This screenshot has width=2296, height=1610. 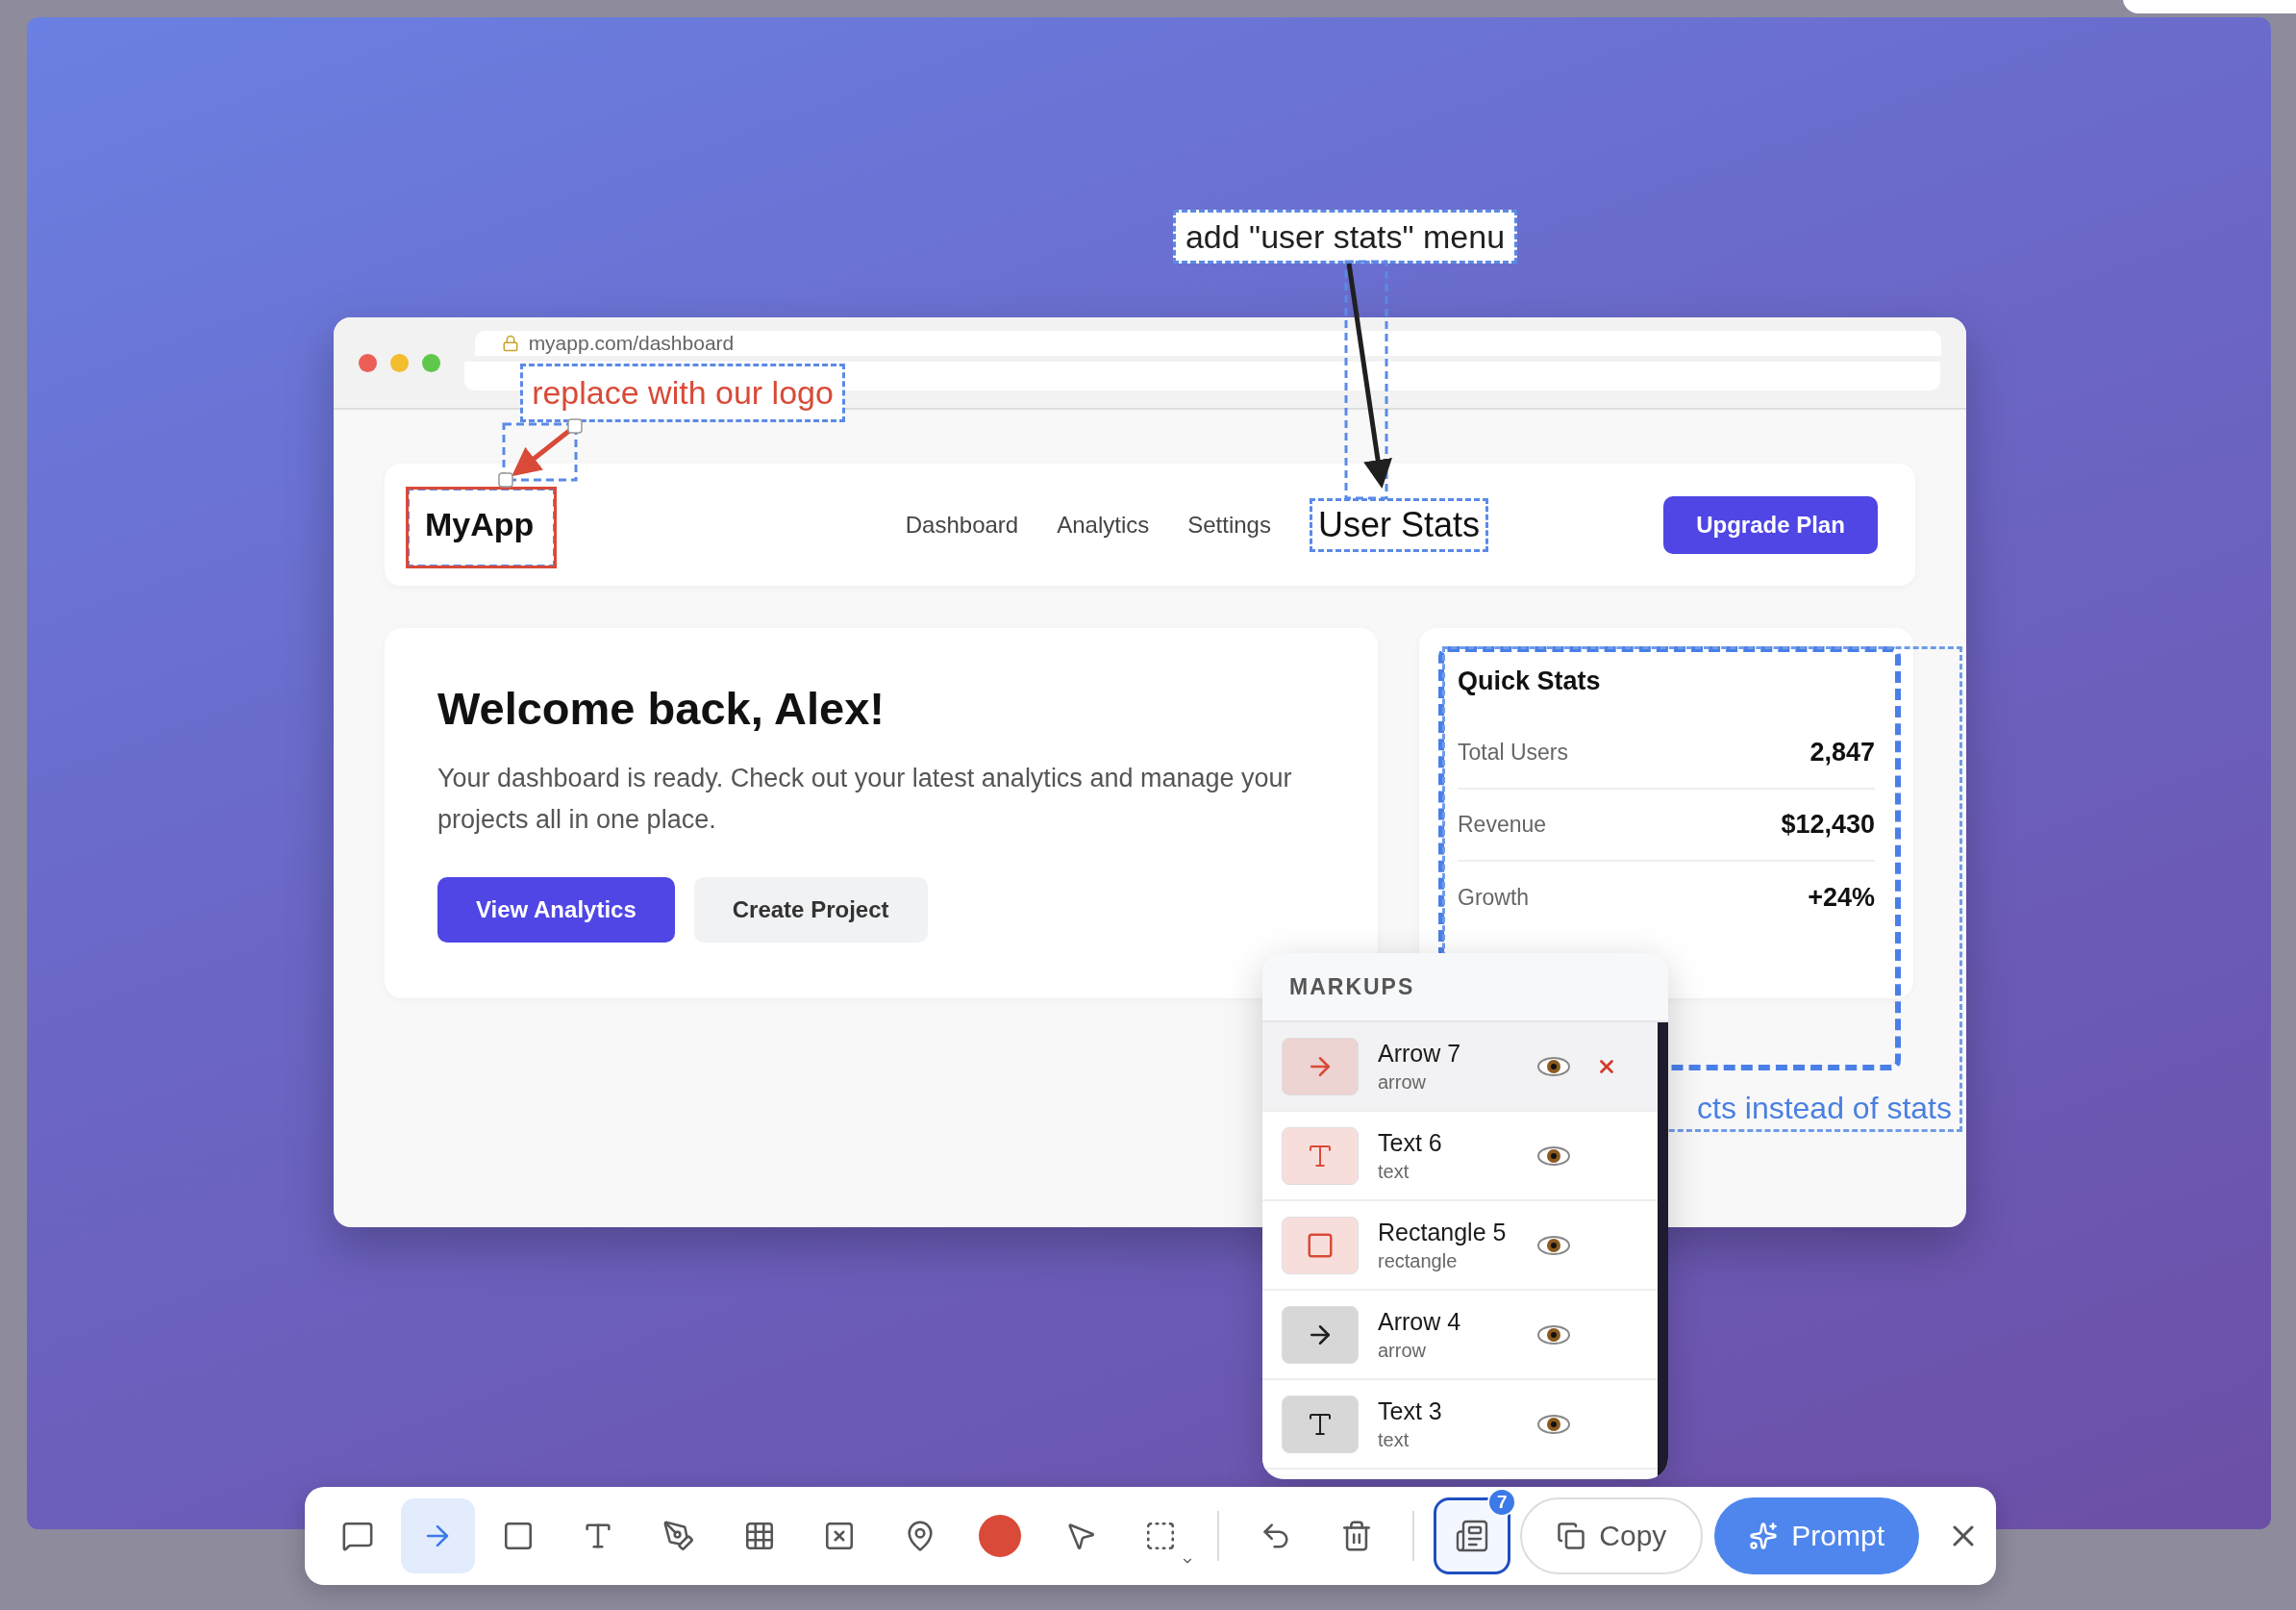 I want to click on lock-icon, so click(x=510, y=343).